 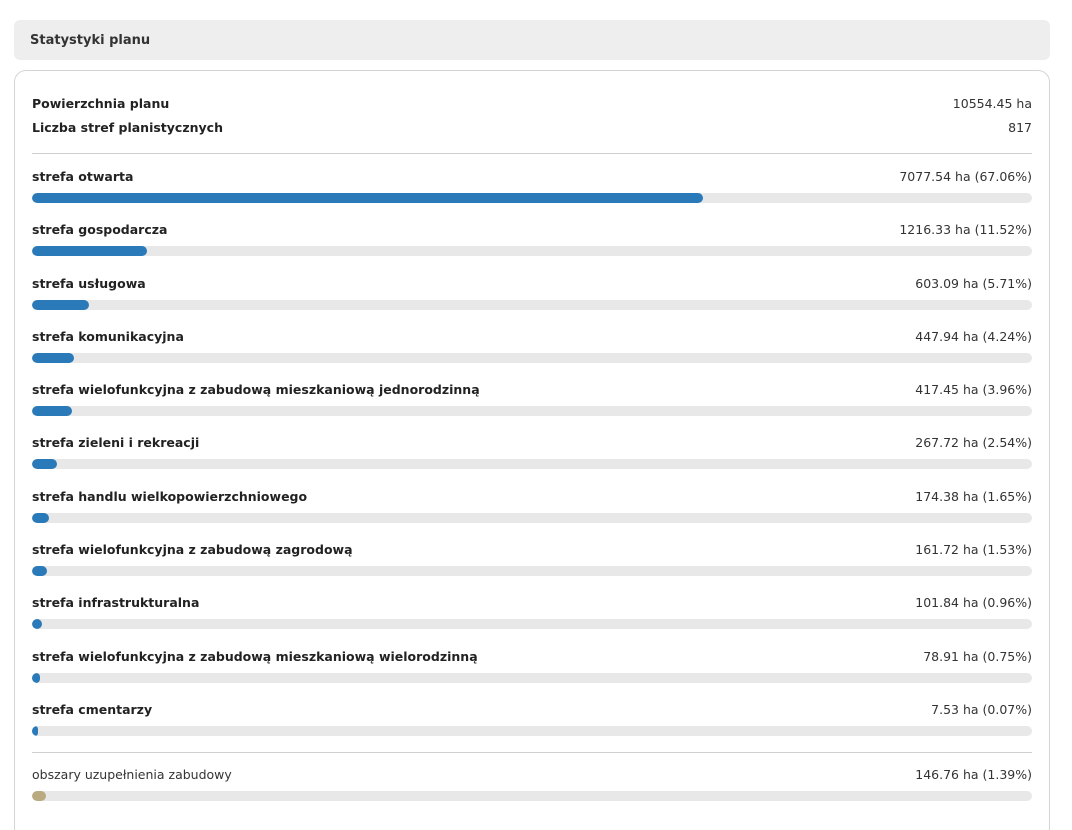 I want to click on zone-value: 417.45 ha (3.96%), so click(x=973, y=390).